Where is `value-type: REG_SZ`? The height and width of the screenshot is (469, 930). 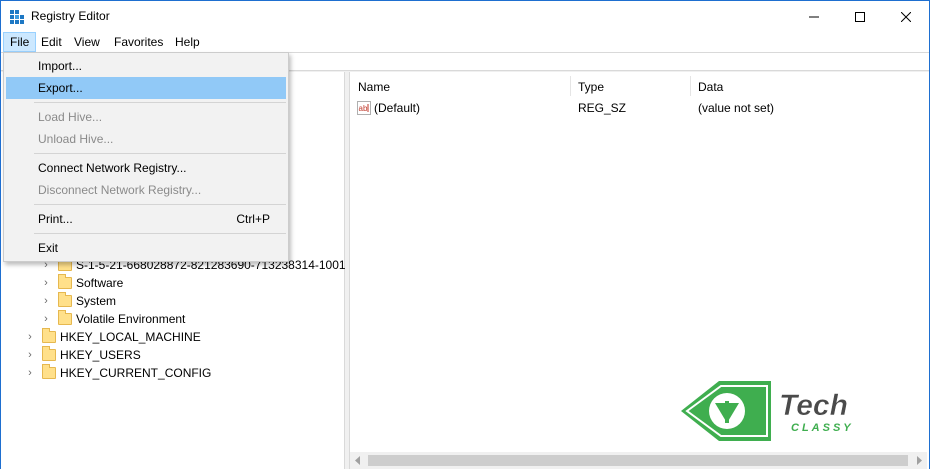 value-type: REG_SZ is located at coordinates (602, 108).